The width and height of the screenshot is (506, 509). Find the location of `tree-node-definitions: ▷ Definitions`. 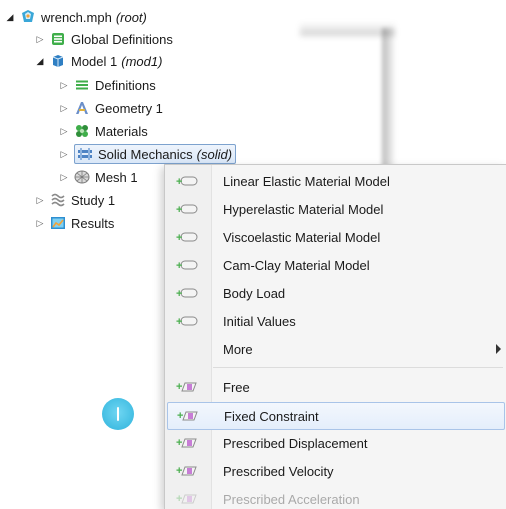

tree-node-definitions: ▷ Definitions is located at coordinates (107, 85).